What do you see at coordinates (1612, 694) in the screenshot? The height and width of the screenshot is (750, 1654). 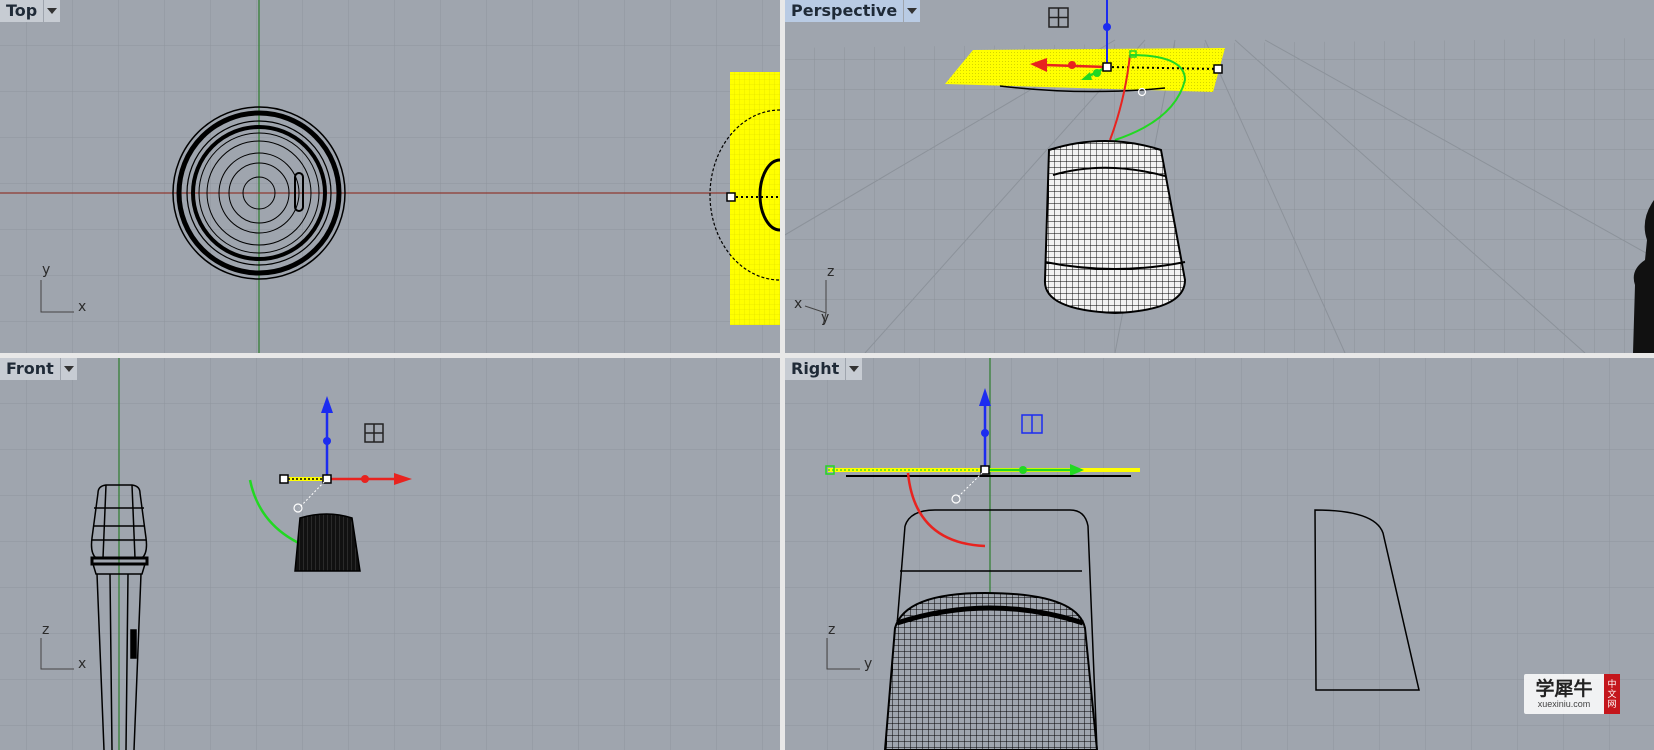 I see `watermark-side: 中 文 网` at bounding box center [1612, 694].